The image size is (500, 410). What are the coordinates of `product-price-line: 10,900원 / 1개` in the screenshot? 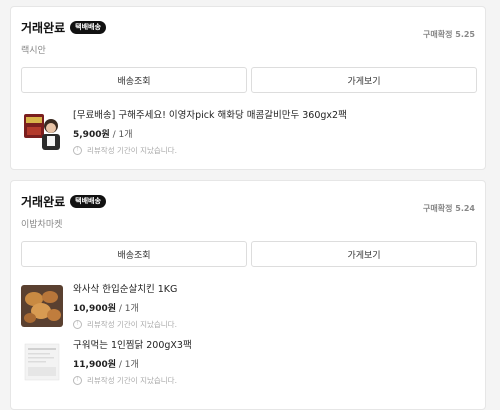 It's located at (274, 307).